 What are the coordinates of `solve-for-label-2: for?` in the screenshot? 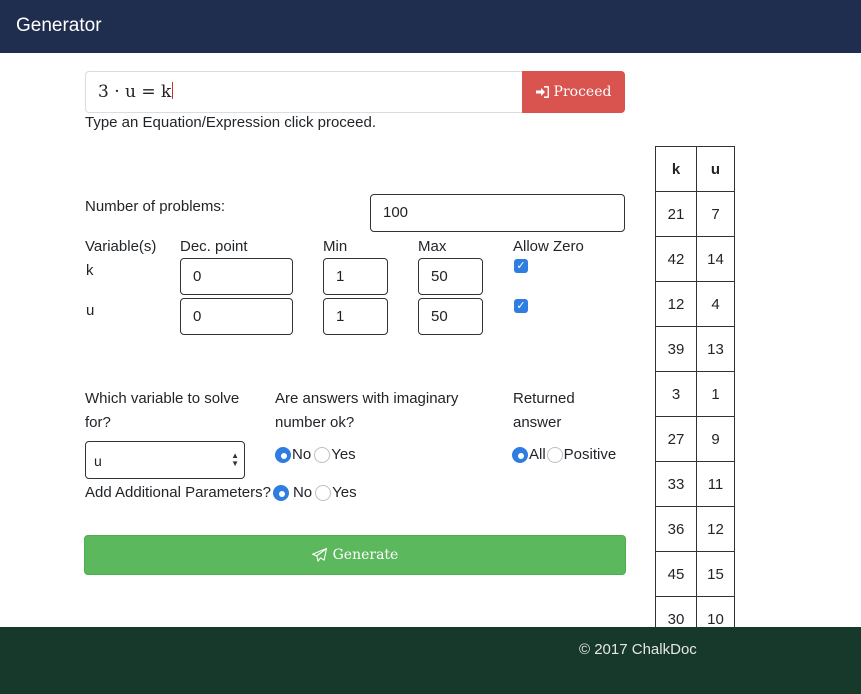 It's located at (98, 422).